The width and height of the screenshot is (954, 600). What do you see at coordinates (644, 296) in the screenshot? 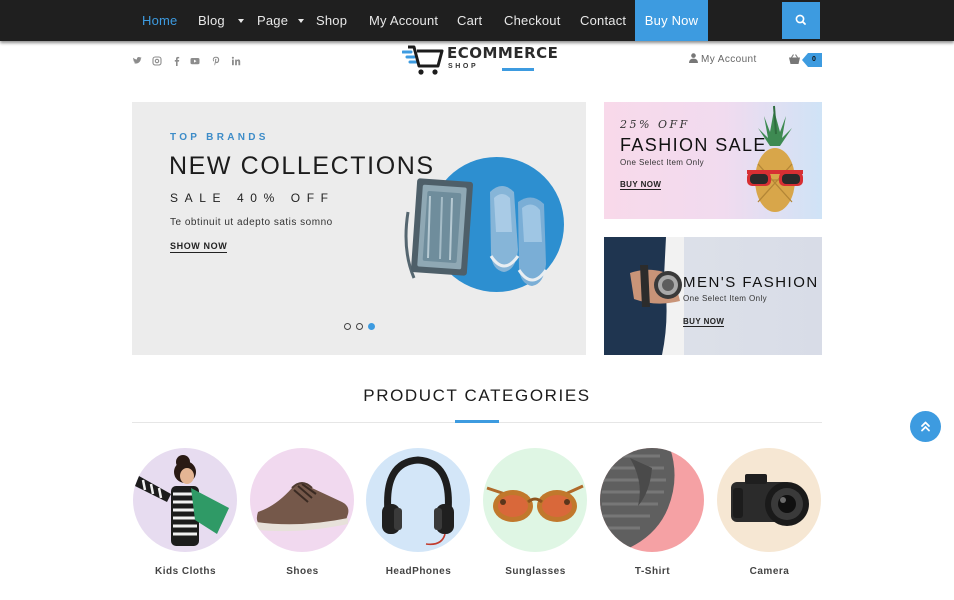
I see `mens-watch-image` at bounding box center [644, 296].